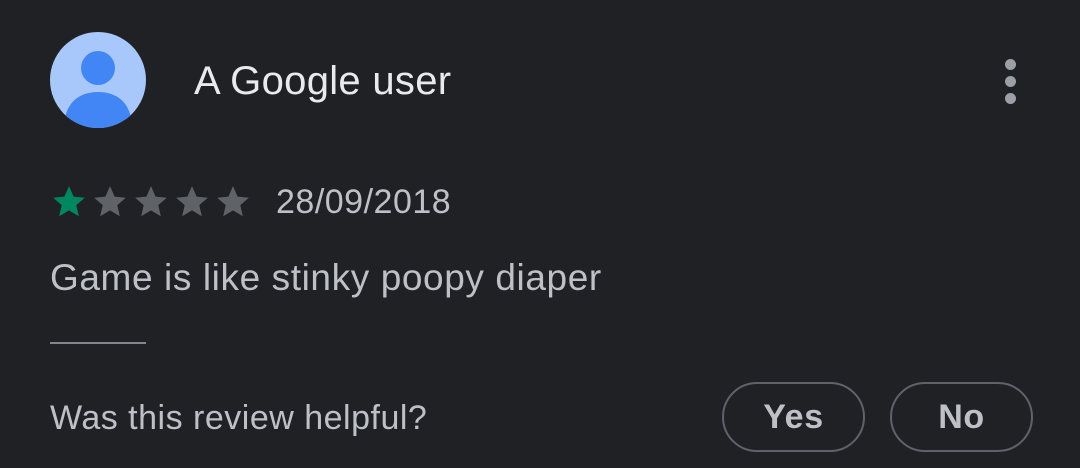  What do you see at coordinates (98, 89) in the screenshot?
I see `person-icon` at bounding box center [98, 89].